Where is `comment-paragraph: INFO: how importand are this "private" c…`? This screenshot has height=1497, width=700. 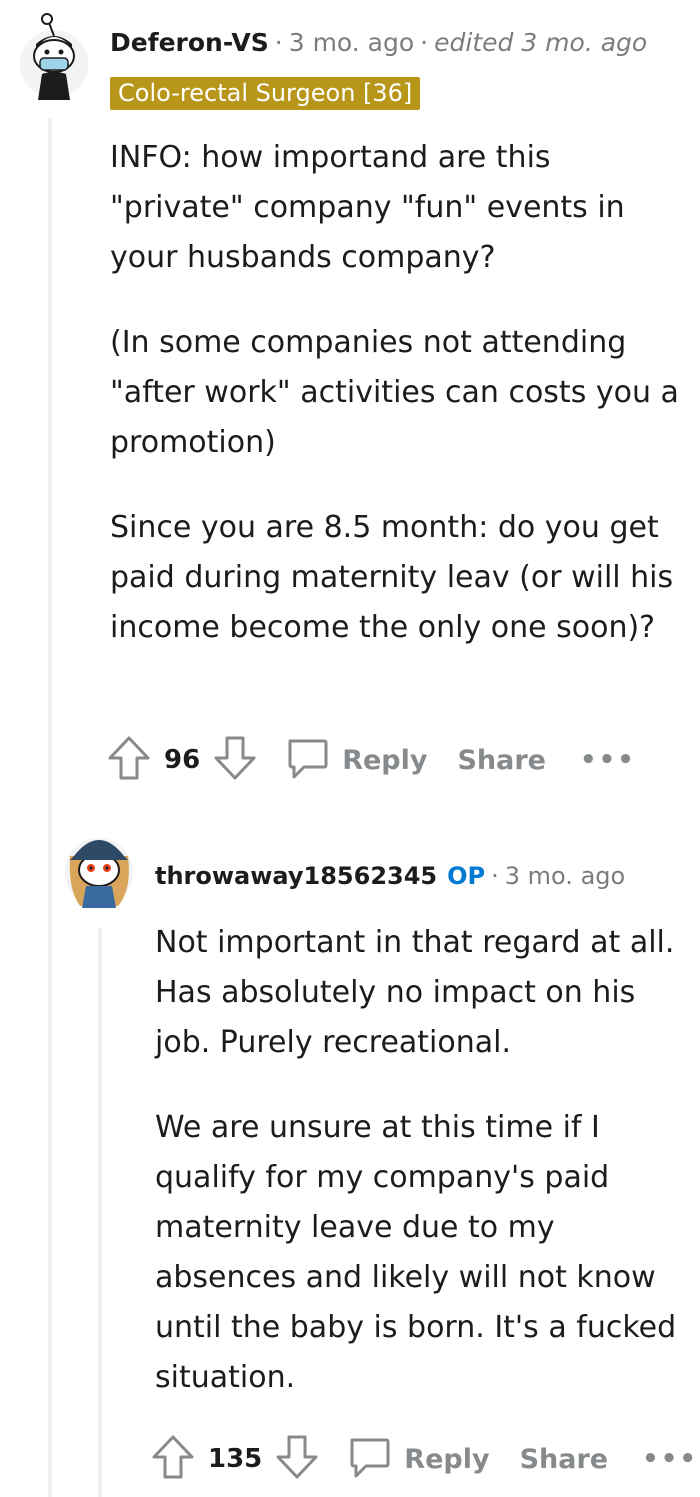 comment-paragraph: INFO: how importand are this "private" c… is located at coordinates (367, 207).